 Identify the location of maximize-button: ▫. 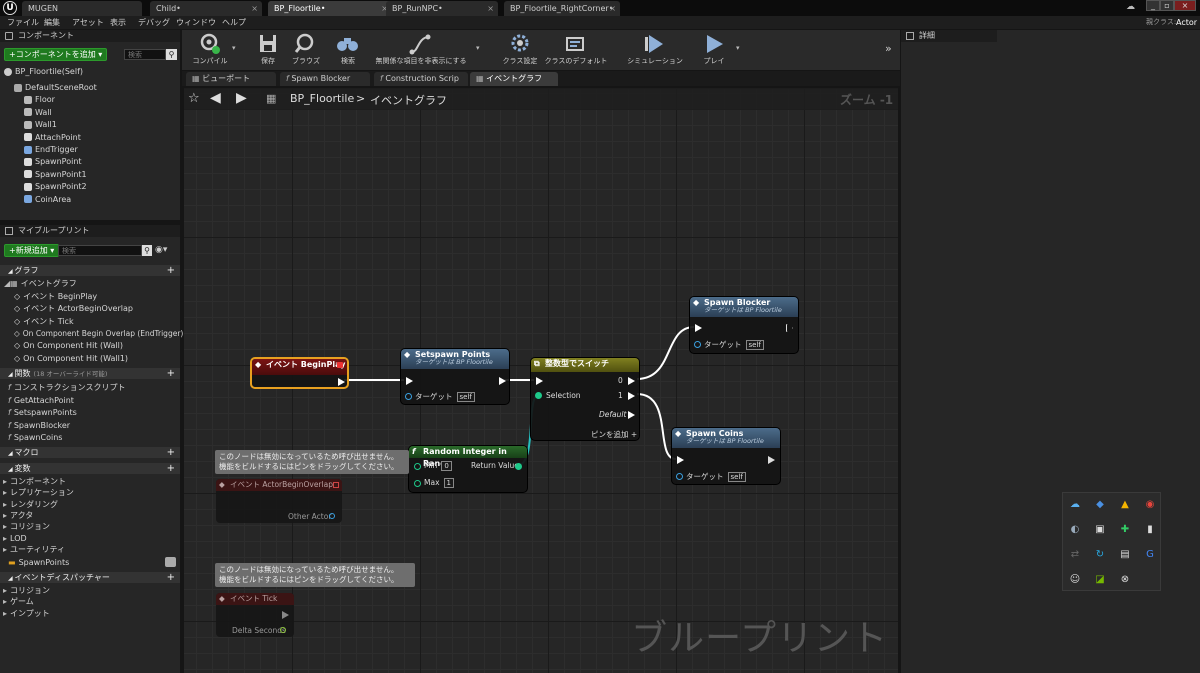
(1167, 5).